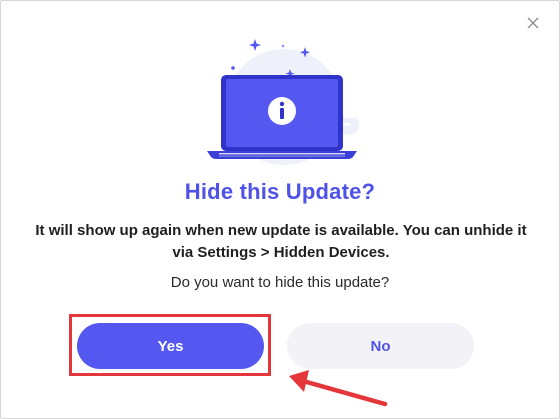 This screenshot has height=419, width=560. What do you see at coordinates (170, 346) in the screenshot?
I see `yes-button: Yes` at bounding box center [170, 346].